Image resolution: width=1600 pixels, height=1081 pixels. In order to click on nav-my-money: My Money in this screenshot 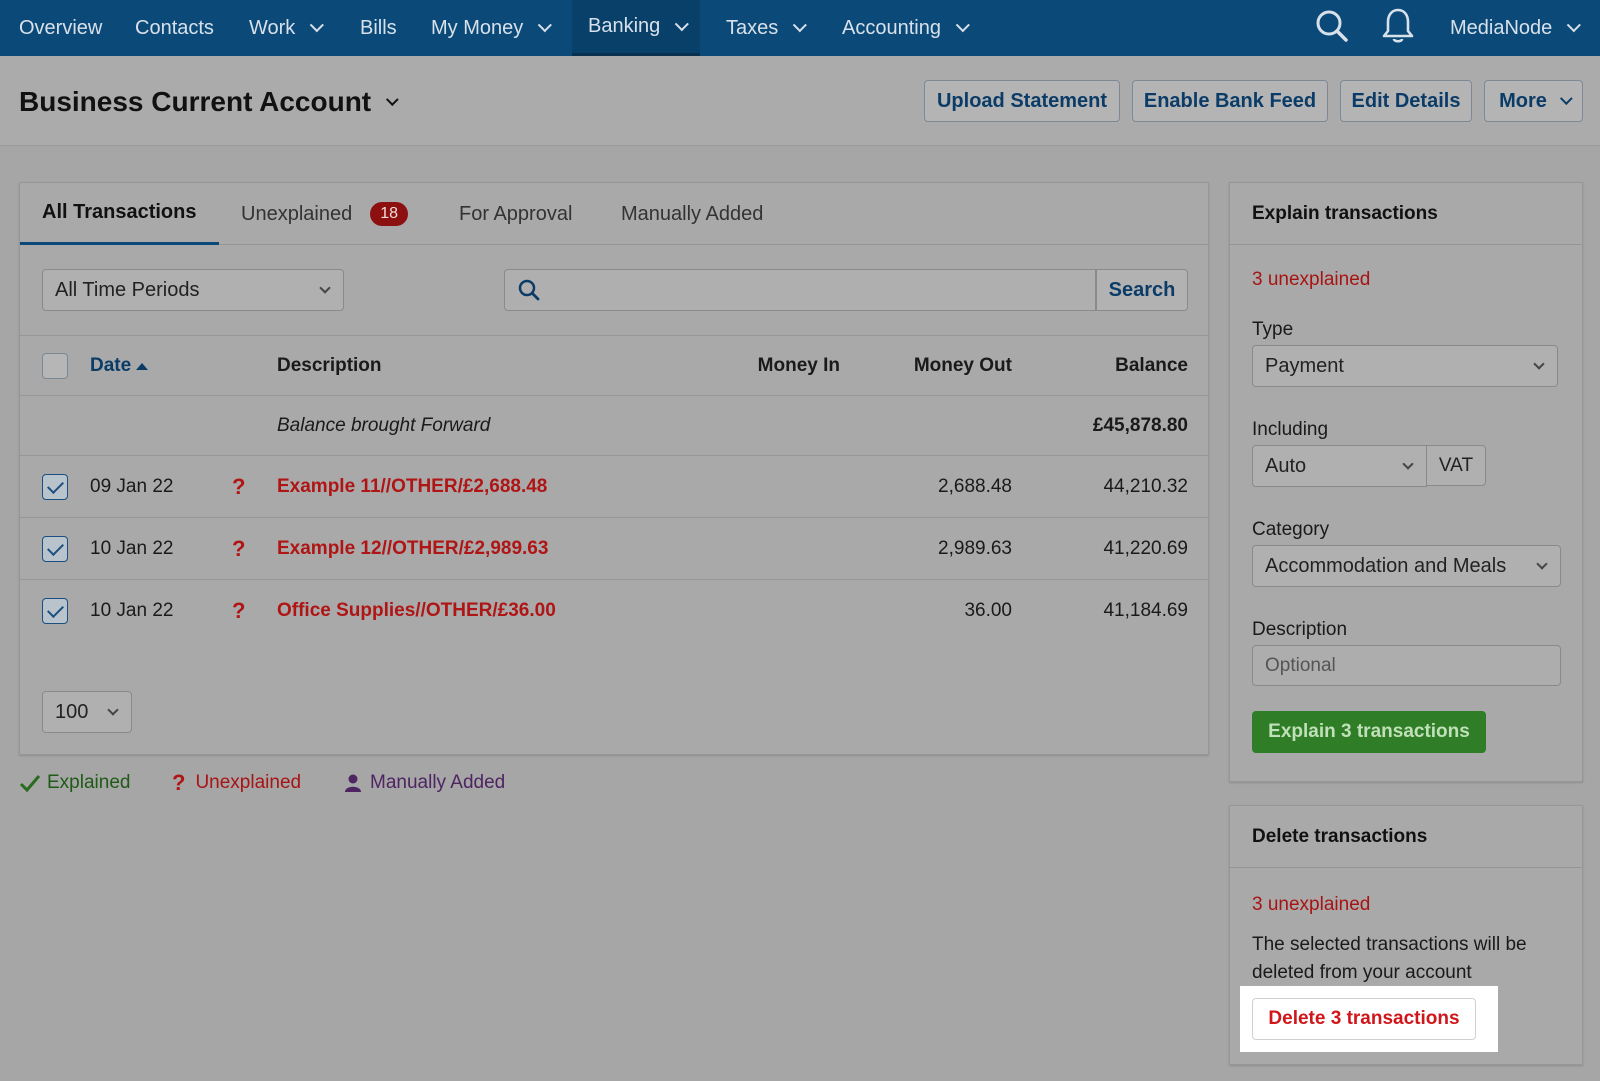, I will do `click(492, 28)`.